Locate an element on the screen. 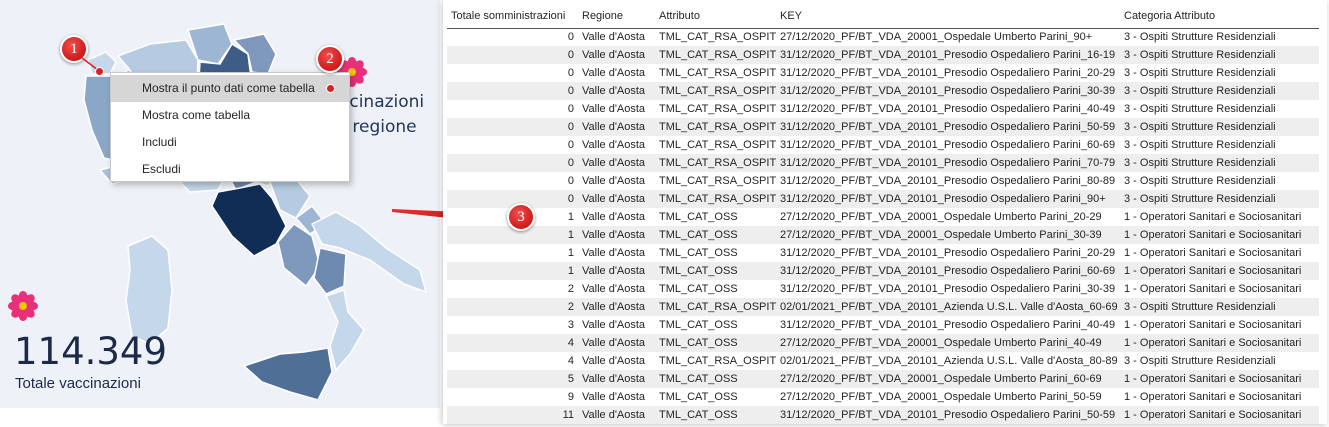  table-cell: 9 is located at coordinates (512, 397).